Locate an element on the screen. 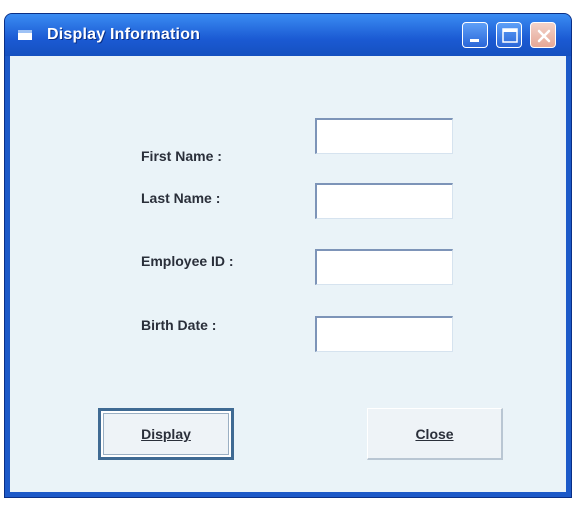  last-name-input is located at coordinates (384, 201).